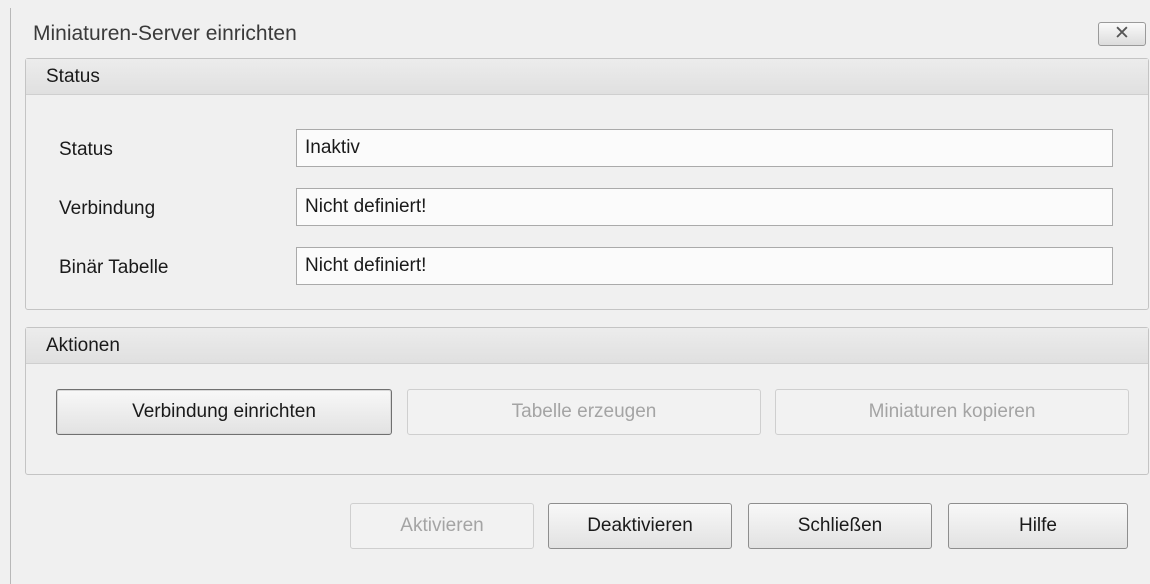  I want to click on binary-table-label: Binär Tabelle, so click(114, 267).